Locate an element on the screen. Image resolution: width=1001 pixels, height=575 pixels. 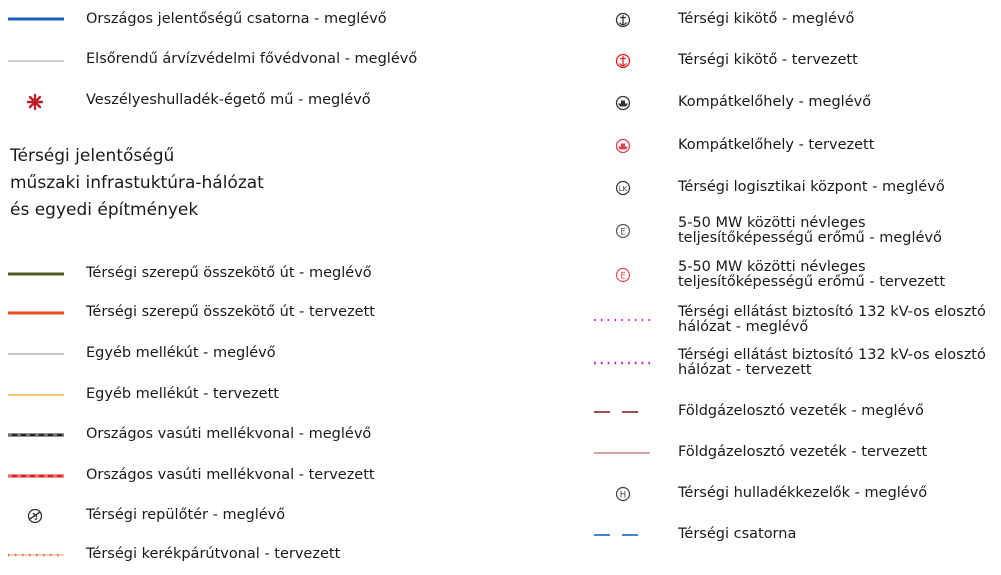
thin-orange-line-symbol is located at coordinates (36, 395).